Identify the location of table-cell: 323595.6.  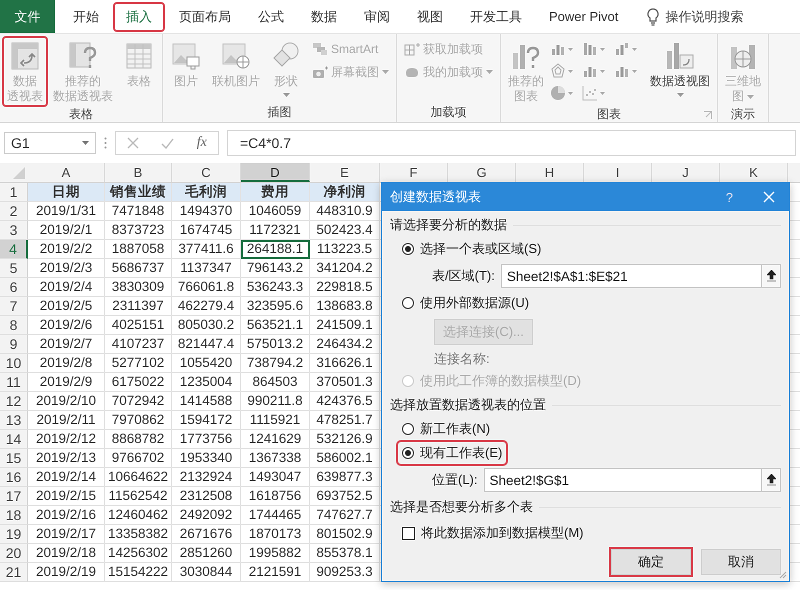
(275, 306).